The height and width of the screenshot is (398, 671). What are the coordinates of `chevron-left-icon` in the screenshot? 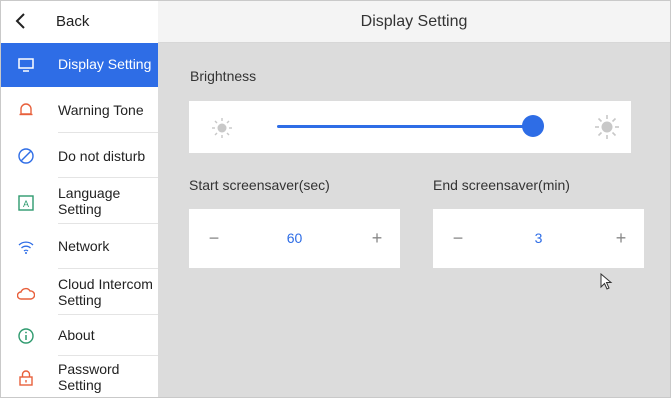 It's located at (20, 21).